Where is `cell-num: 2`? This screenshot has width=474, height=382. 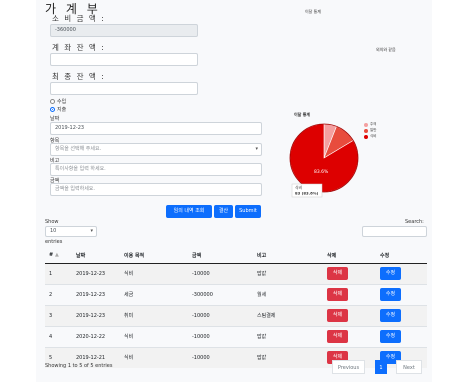 cell-num: 2 is located at coordinates (58, 294).